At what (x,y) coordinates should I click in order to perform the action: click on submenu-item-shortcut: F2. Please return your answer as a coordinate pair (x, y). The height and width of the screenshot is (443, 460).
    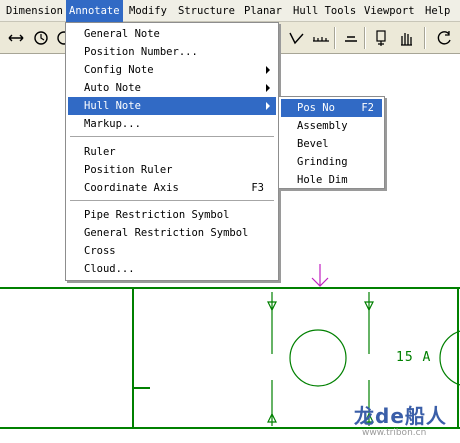
    Looking at the image, I should click on (367, 108).